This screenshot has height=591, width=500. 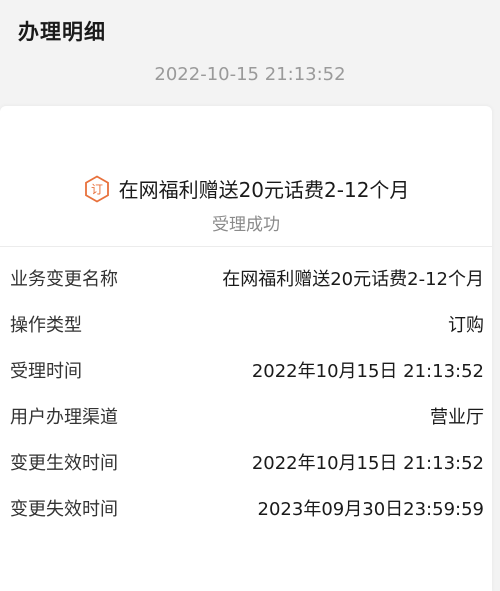 I want to click on detail-row-change-name: 业务变更名称 在网福利赠送20元话费2-12个月, so click(x=247, y=278).